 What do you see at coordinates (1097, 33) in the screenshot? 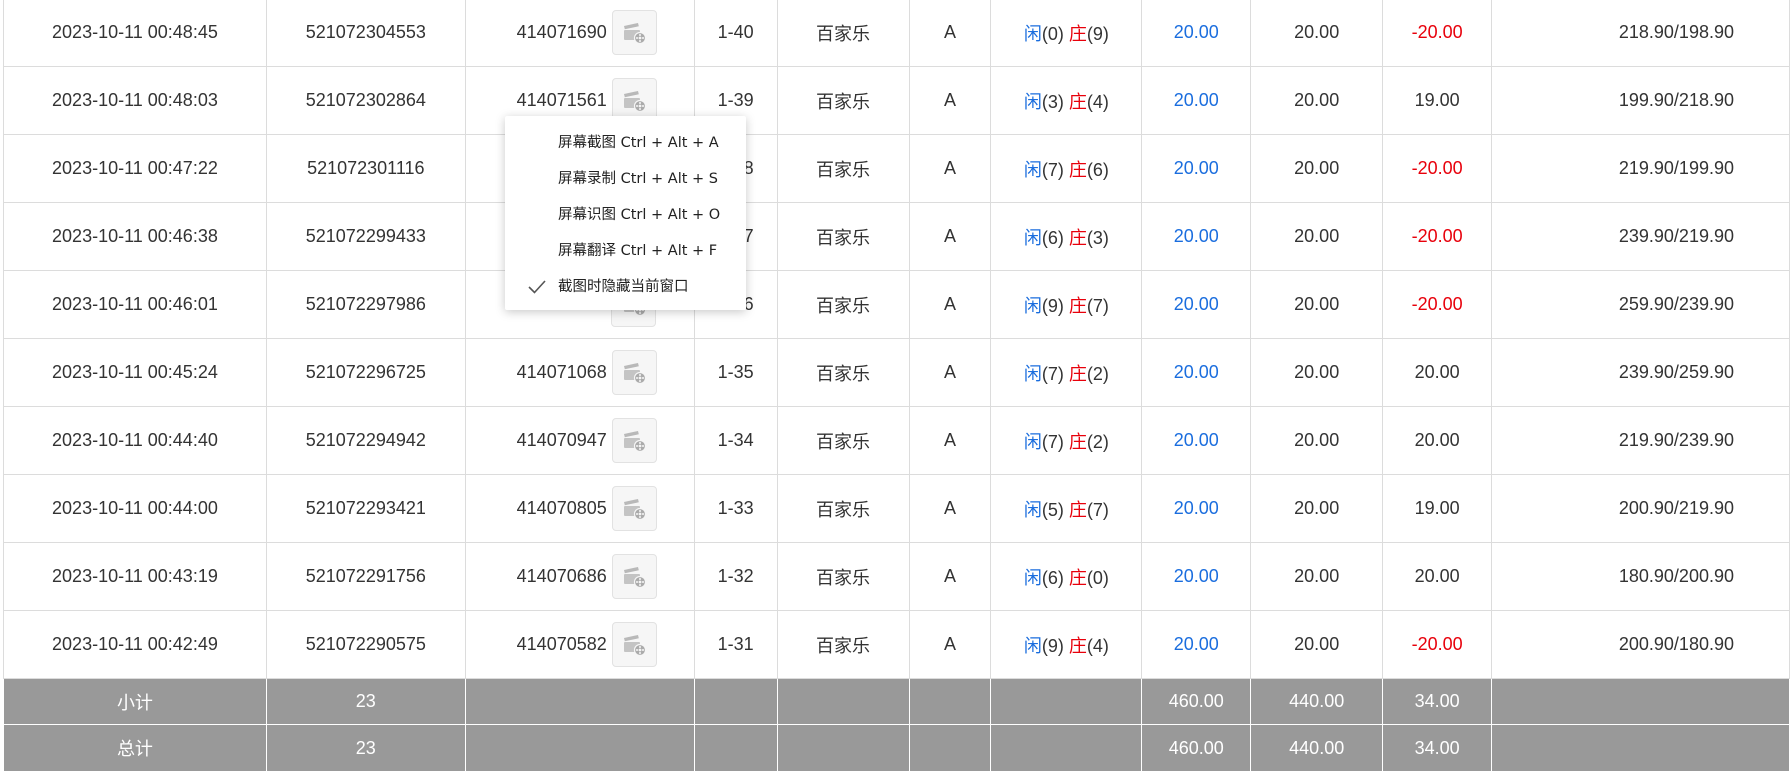
I see `banker-count: (9)` at bounding box center [1097, 33].